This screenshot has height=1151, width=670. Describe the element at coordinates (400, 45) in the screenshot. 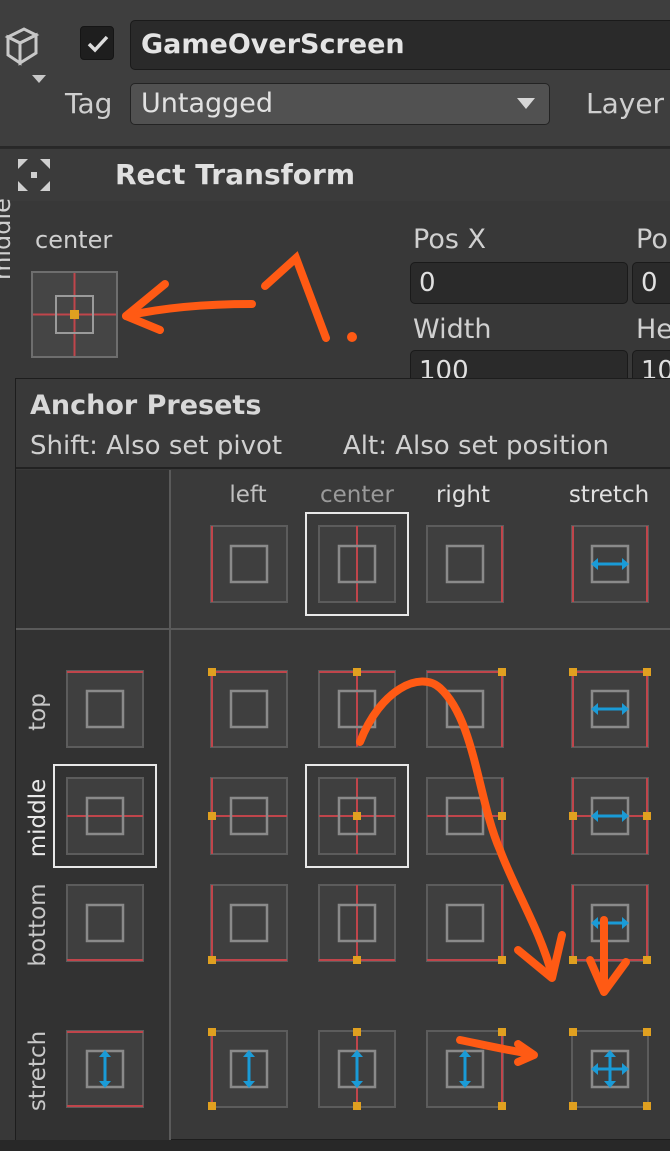

I see `object-name-field: GameOverScreen` at that location.